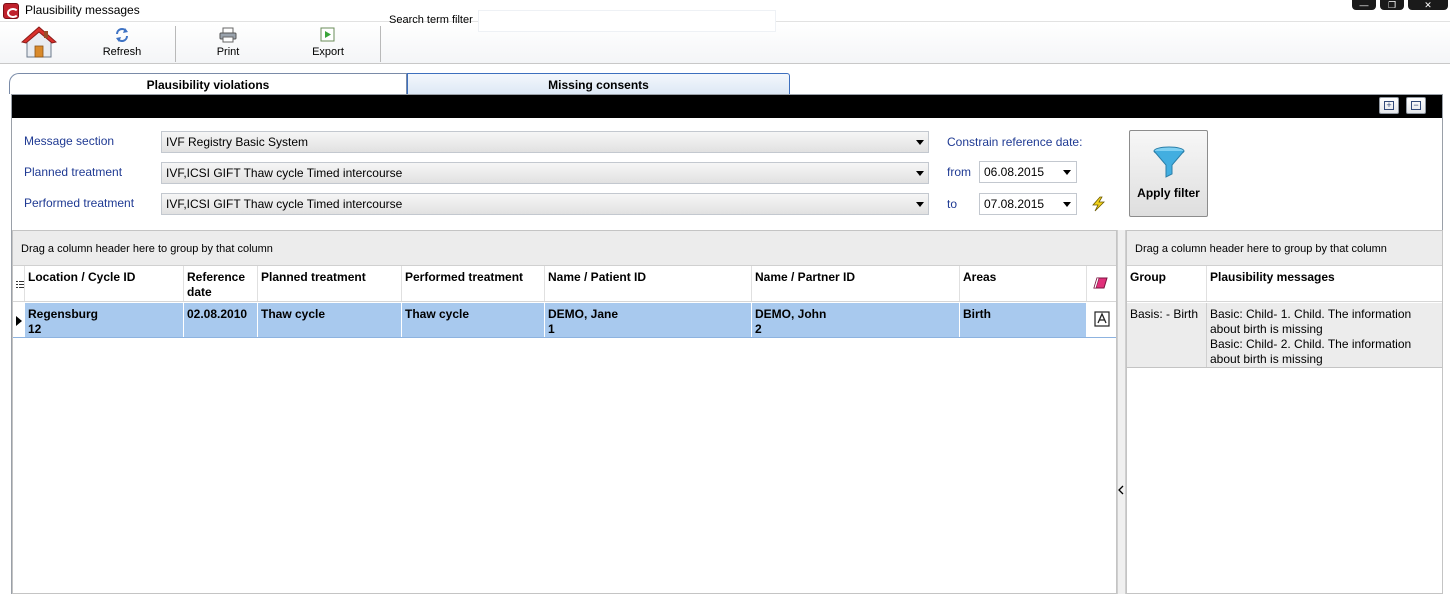 The image size is (1450, 594). I want to click on column-chooser-icon, so click(19, 283).